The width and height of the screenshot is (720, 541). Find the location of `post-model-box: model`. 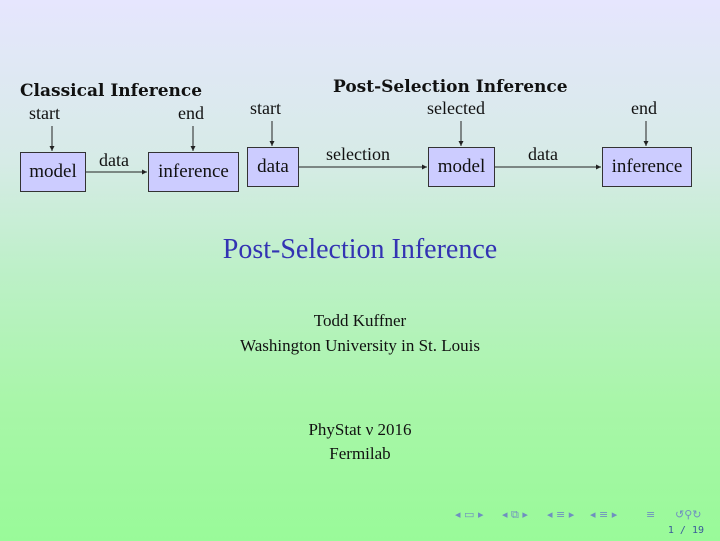

post-model-box: model is located at coordinates (461, 167).